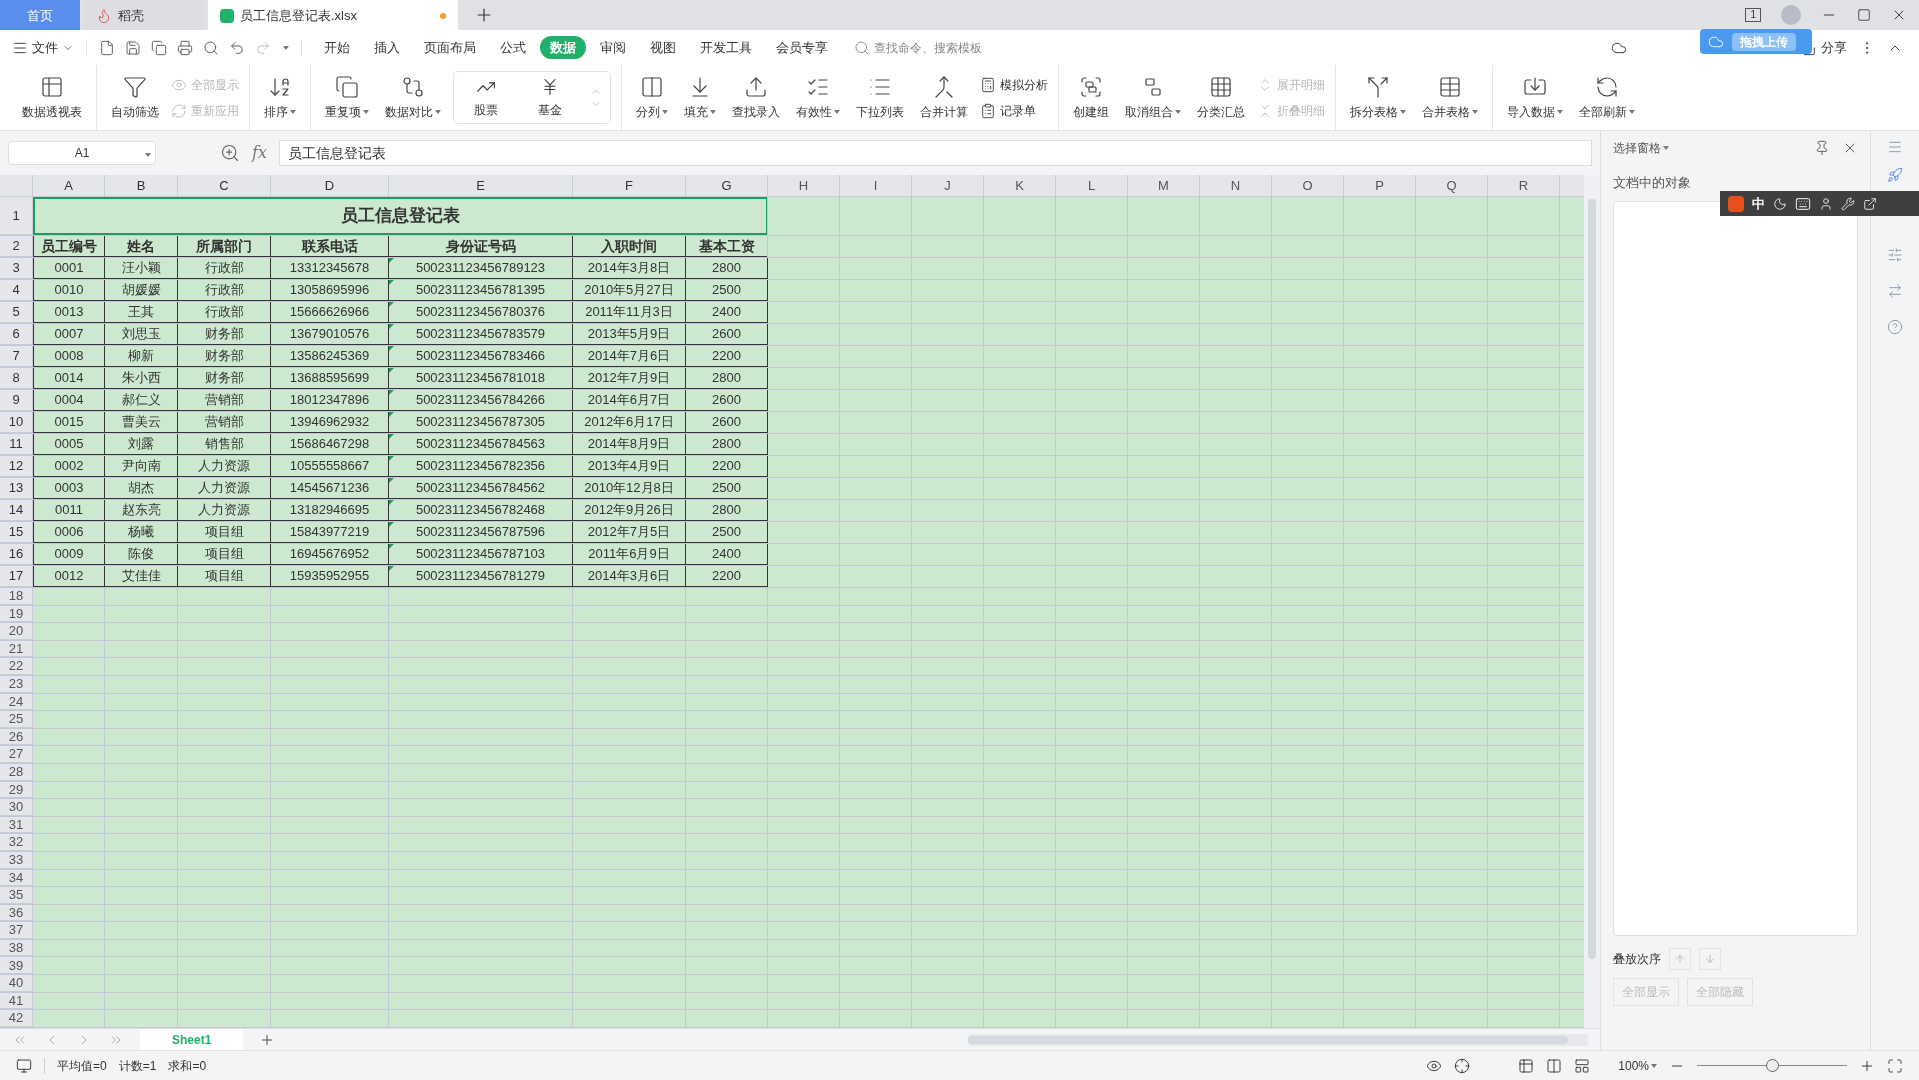 This screenshot has height=1080, width=1919. What do you see at coordinates (16, 842) in the screenshot?
I see `row-header: 32` at bounding box center [16, 842].